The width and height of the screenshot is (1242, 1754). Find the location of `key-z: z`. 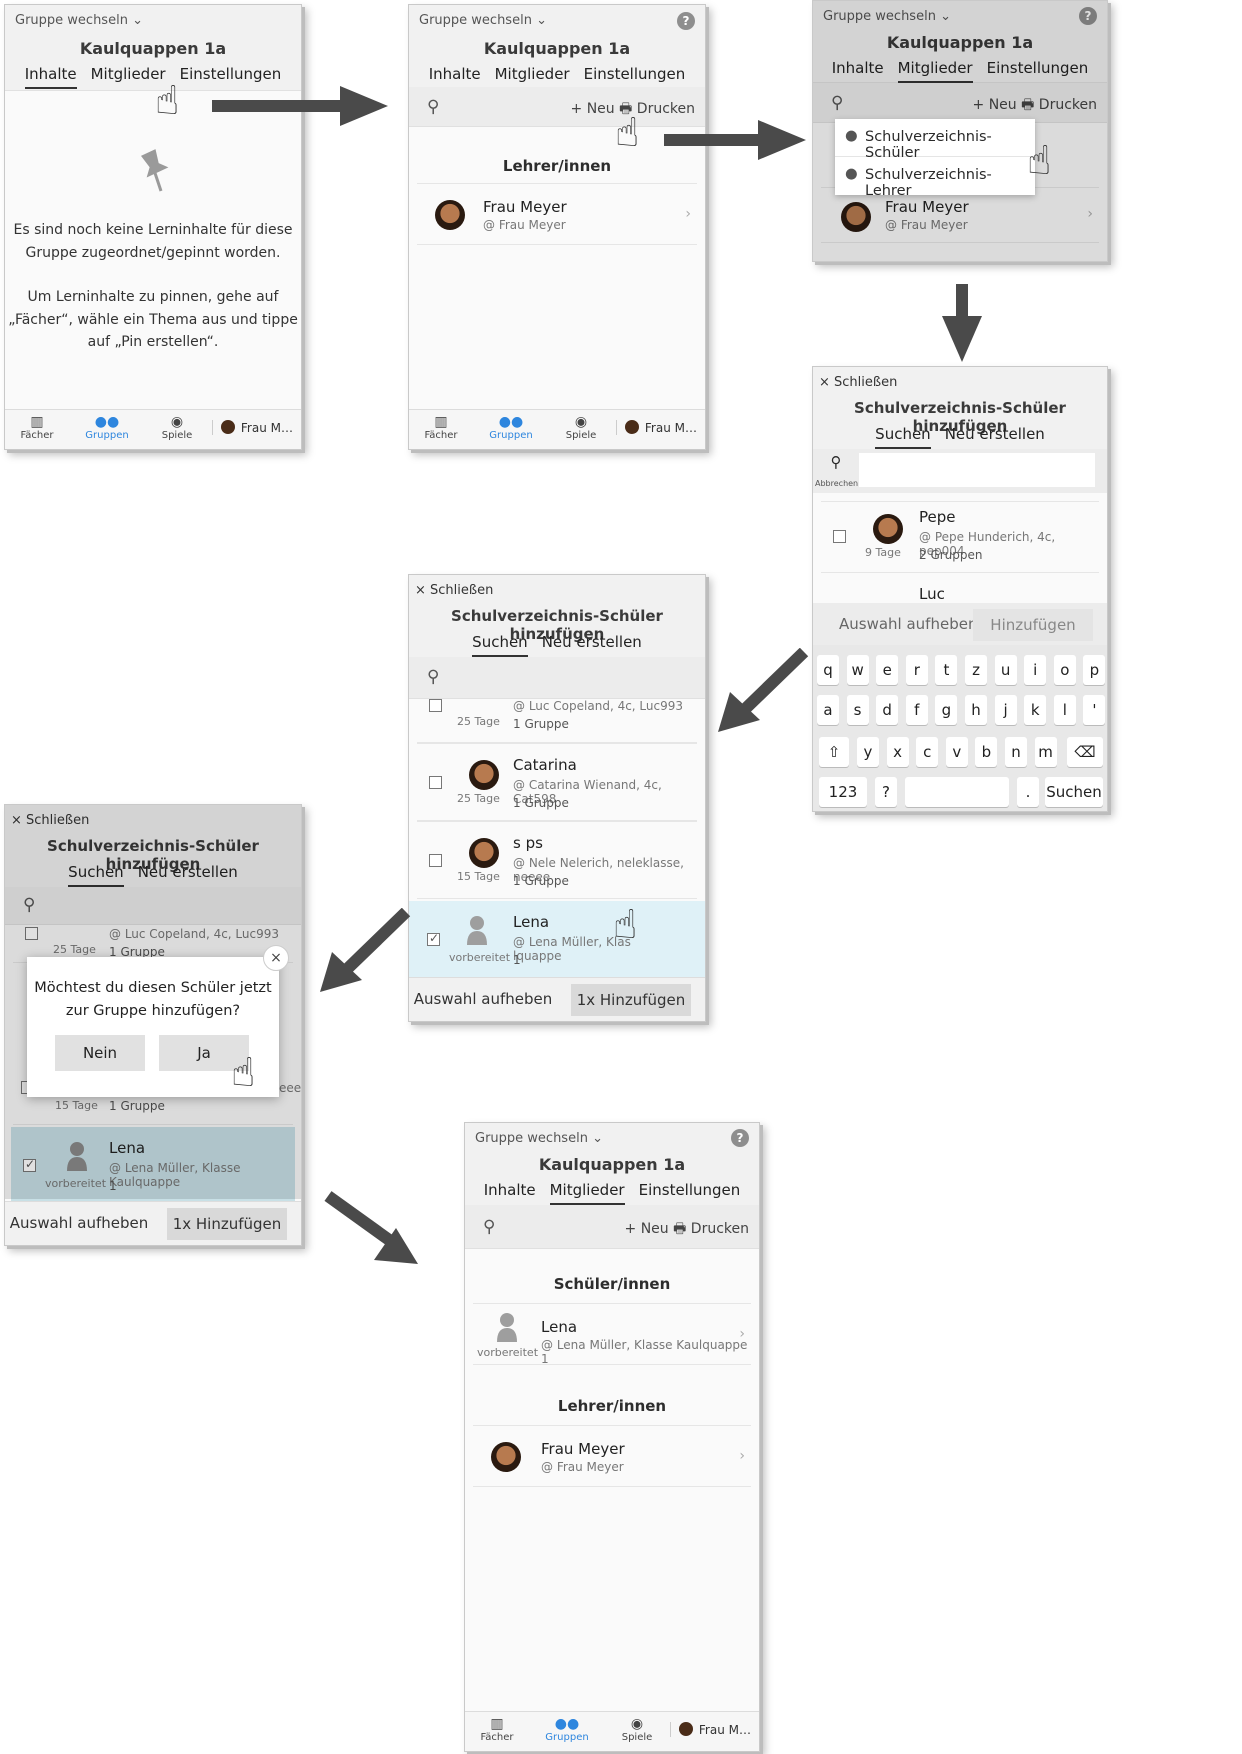

key-z: z is located at coordinates (976, 670).